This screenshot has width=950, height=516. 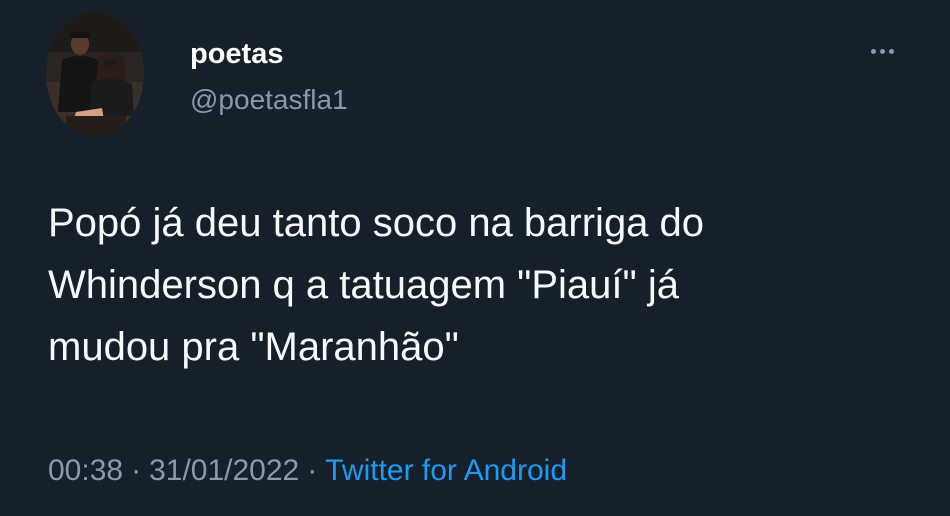 I want to click on user-handle: @poetasfla1, so click(x=269, y=100).